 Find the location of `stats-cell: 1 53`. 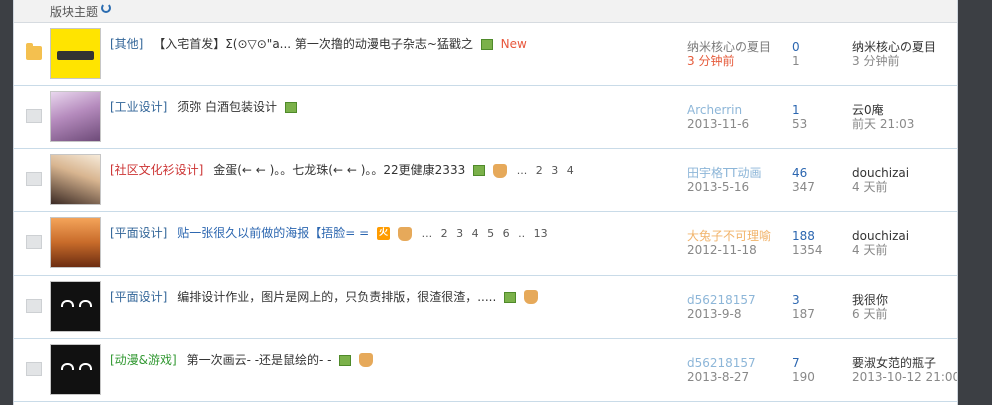

stats-cell: 1 53 is located at coordinates (799, 117).